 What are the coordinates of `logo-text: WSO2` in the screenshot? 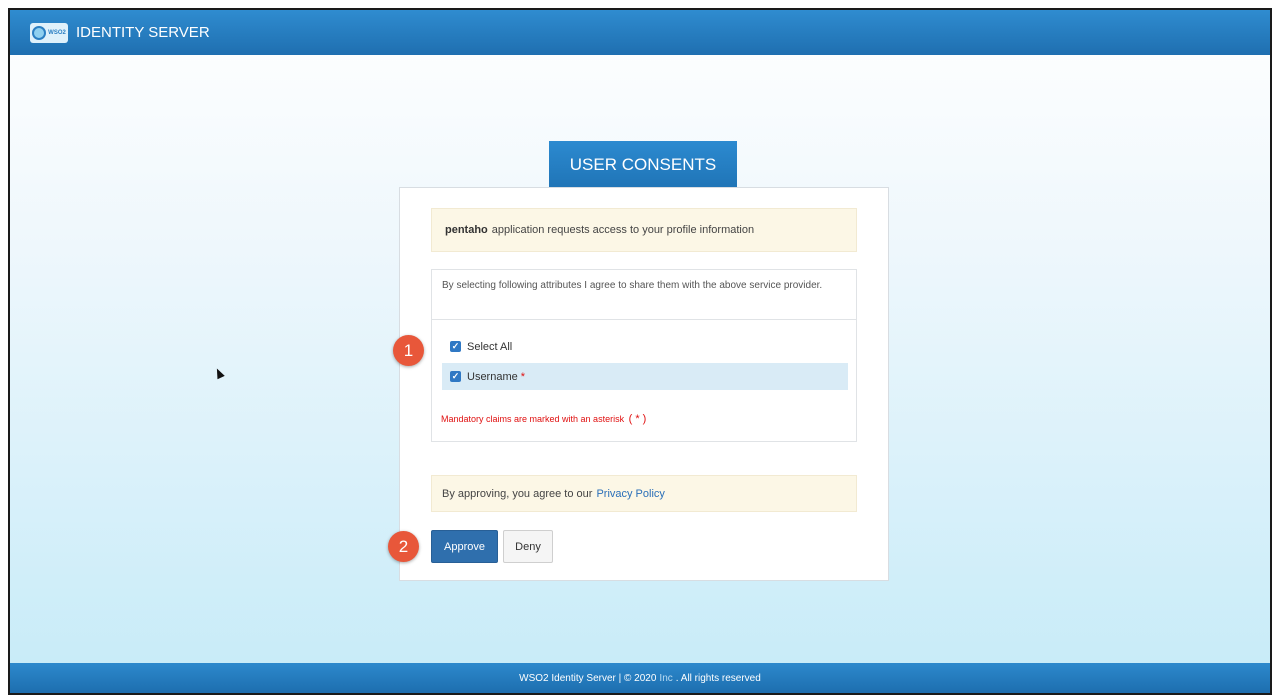 It's located at (57, 32).